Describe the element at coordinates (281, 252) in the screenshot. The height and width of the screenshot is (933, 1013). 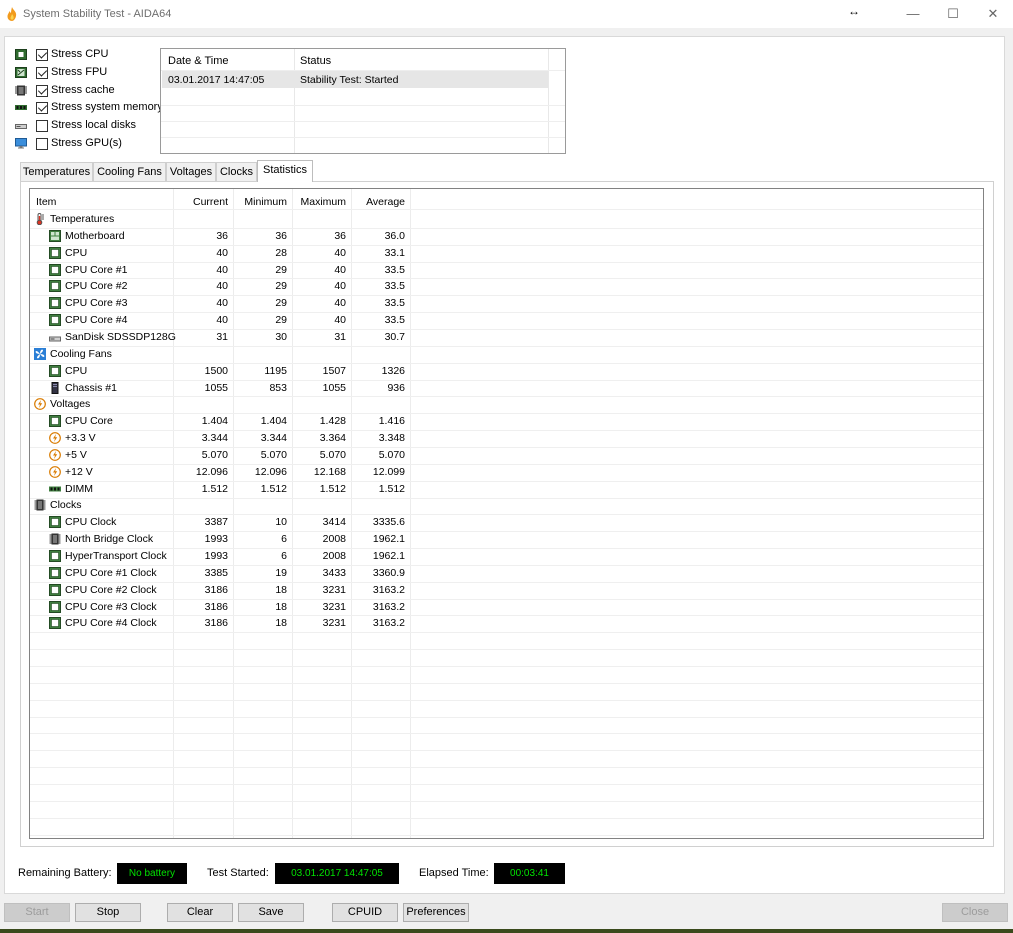
I see `value-min: 28` at that location.